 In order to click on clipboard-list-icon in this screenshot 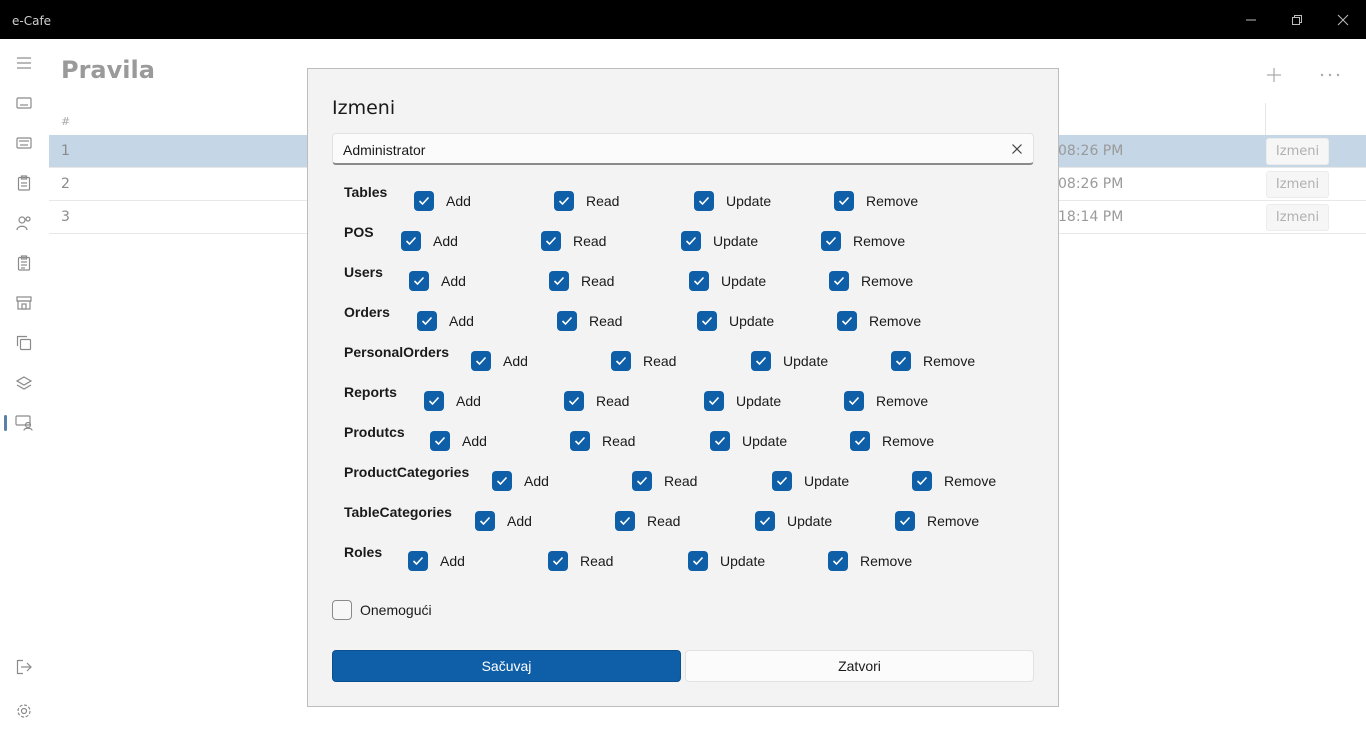, I will do `click(24, 263)`.